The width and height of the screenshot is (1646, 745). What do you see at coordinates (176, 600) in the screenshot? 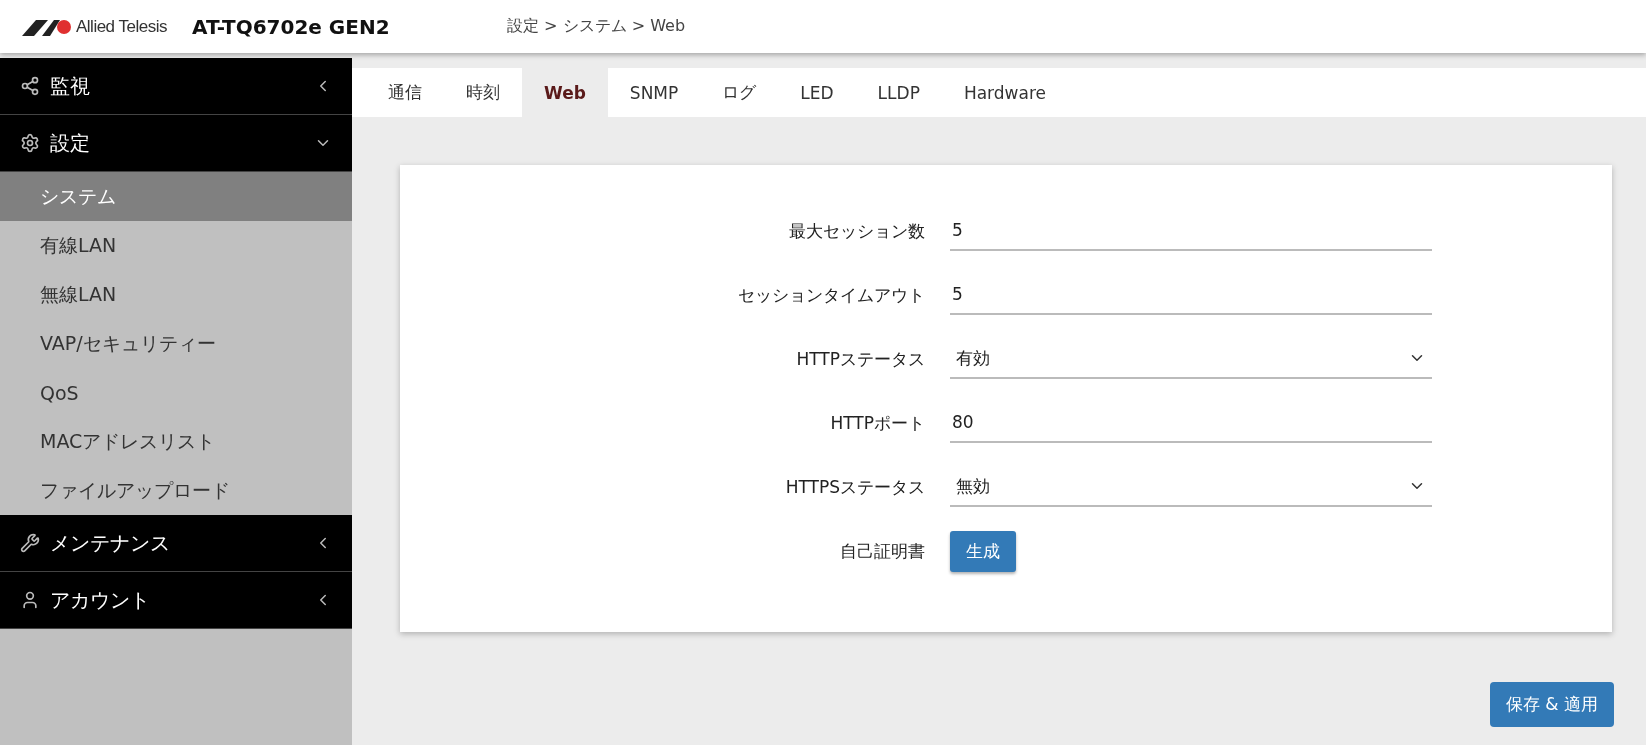
I see `sidebar-section: アカウント` at bounding box center [176, 600].